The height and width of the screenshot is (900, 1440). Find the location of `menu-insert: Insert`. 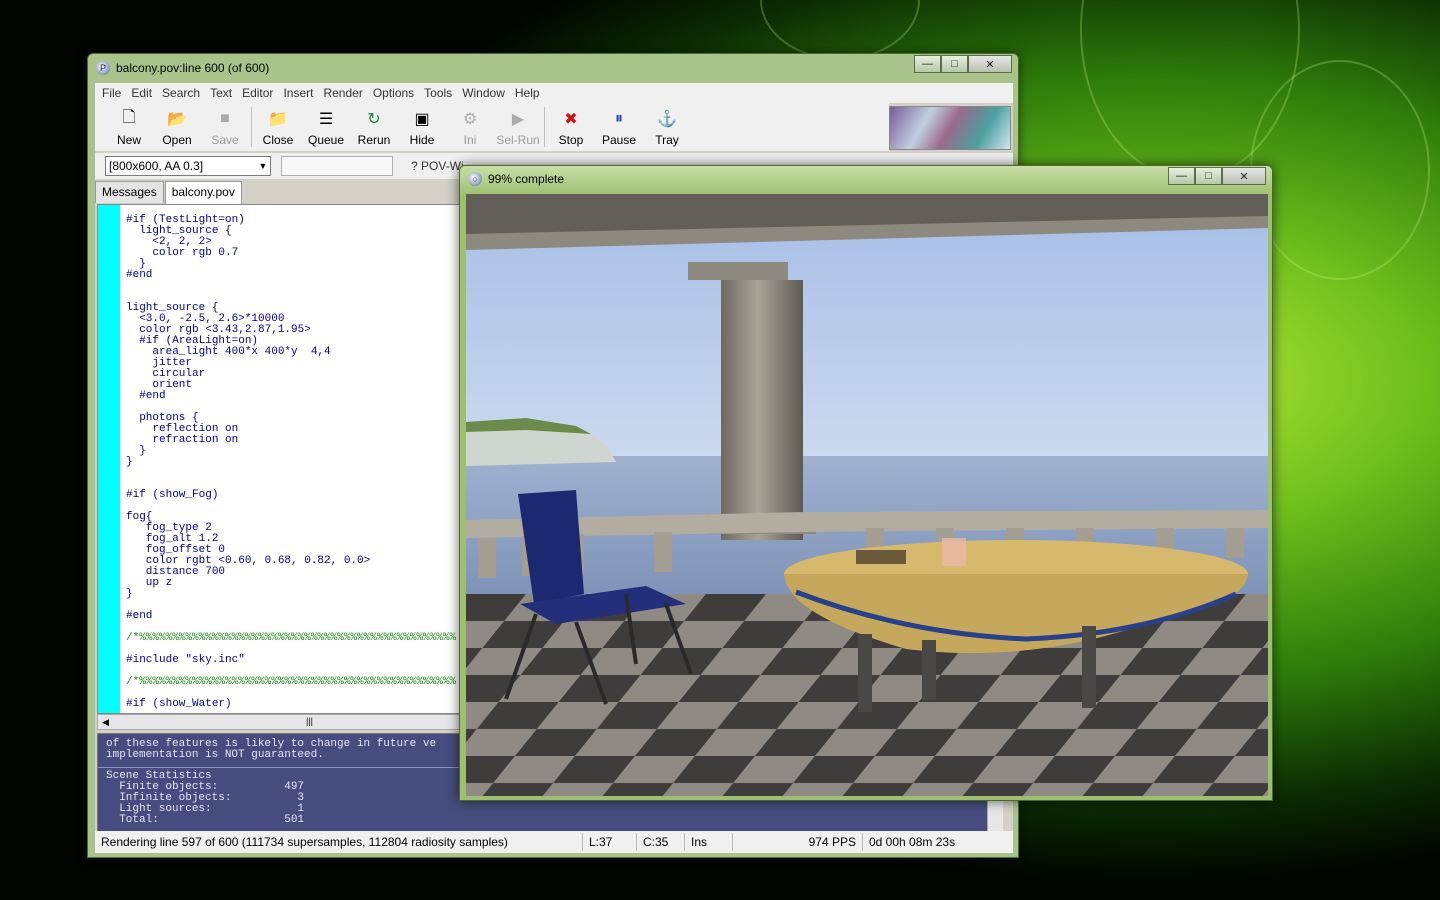

menu-insert: Insert is located at coordinates (298, 93).